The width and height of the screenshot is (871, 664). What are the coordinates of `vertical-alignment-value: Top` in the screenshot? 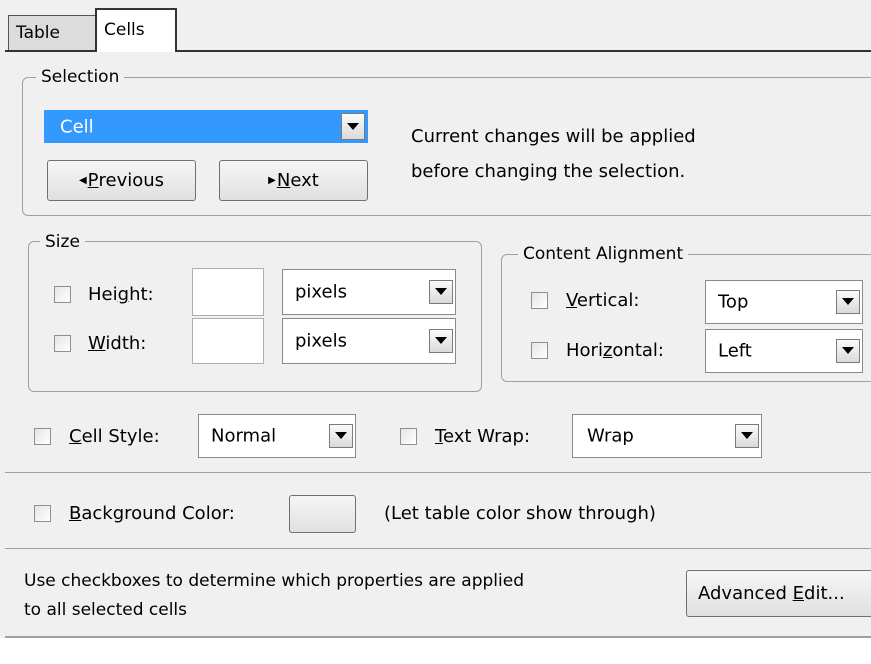 It's located at (733, 302).